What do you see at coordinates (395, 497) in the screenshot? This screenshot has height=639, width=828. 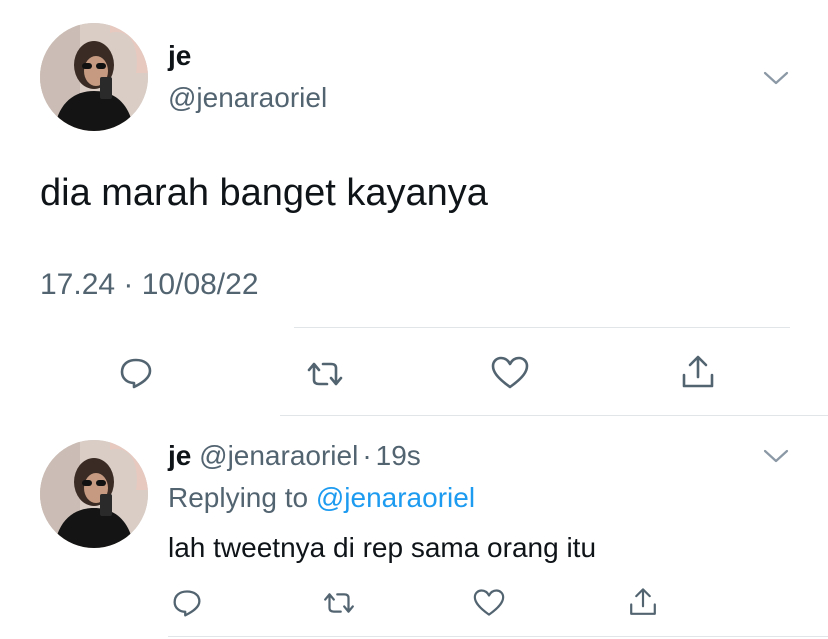 I see `replying-to-handle: @jenaraoriel` at bounding box center [395, 497].